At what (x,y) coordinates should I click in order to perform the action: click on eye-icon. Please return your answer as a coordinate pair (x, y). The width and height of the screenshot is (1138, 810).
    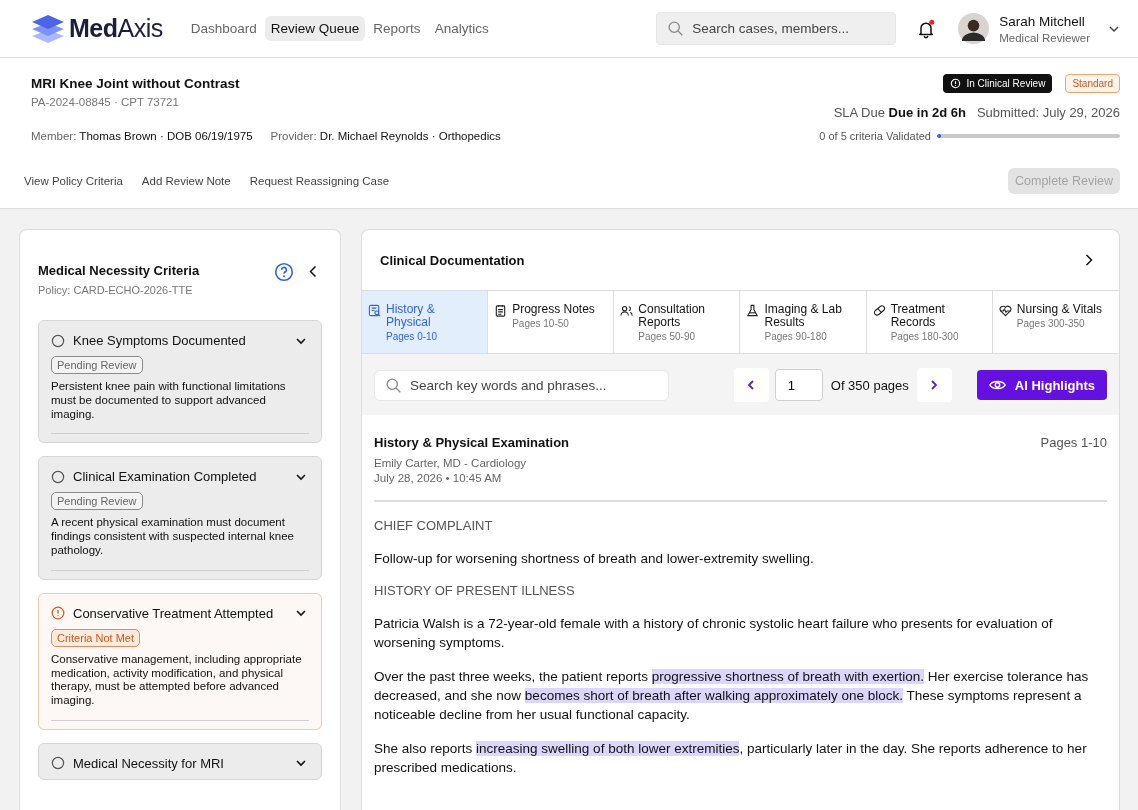
    Looking at the image, I should click on (997, 385).